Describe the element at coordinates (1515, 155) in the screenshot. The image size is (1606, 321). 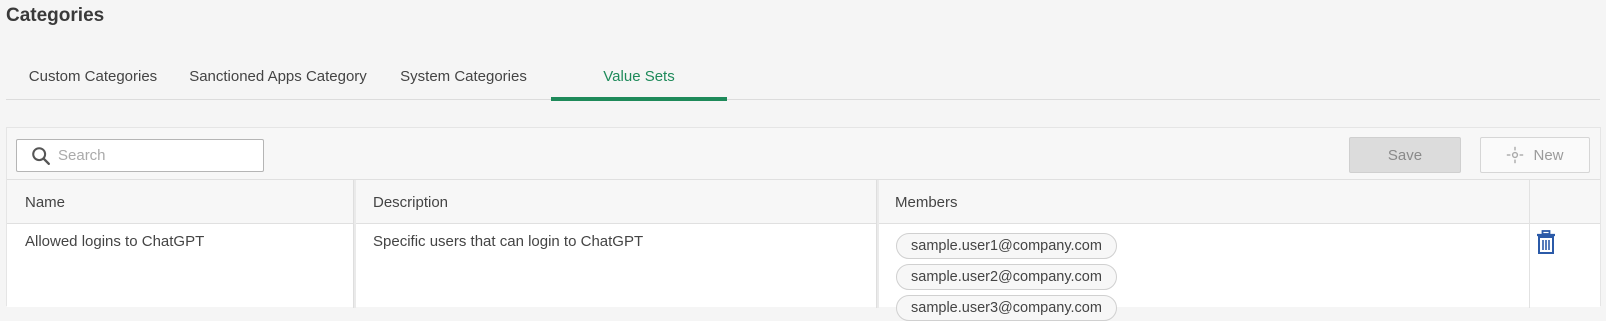
I see `new-sparkle-icon` at that location.